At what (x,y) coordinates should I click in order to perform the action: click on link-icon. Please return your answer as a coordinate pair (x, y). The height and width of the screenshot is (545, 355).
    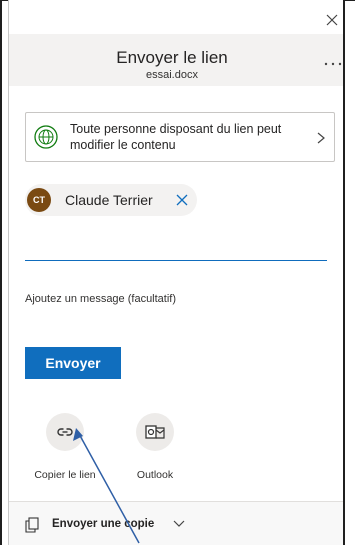
    Looking at the image, I should click on (65, 432).